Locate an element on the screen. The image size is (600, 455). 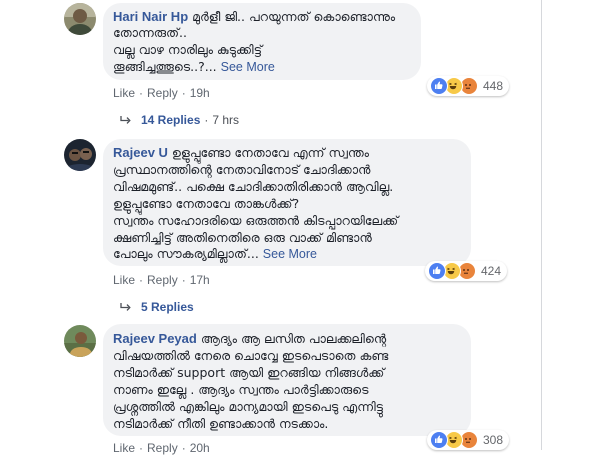
comment-line: തൂങ്ങിച്ചത്തൂടെ..?... See More is located at coordinates (194, 67).